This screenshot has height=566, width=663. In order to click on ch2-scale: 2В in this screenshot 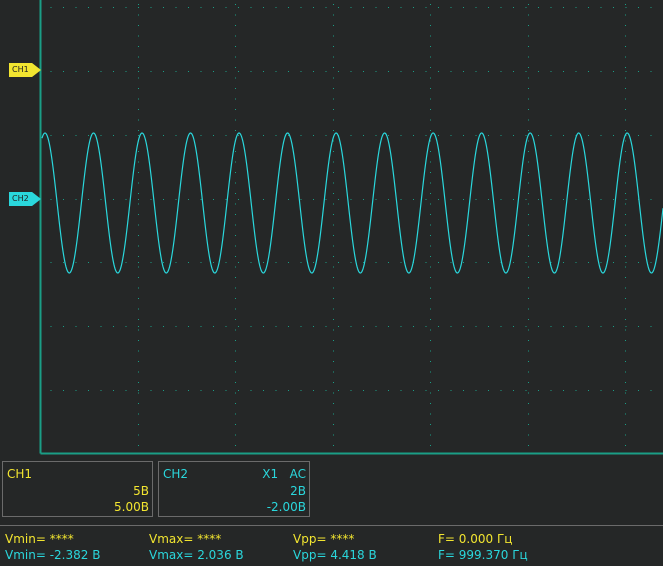, I will do `click(298, 491)`.